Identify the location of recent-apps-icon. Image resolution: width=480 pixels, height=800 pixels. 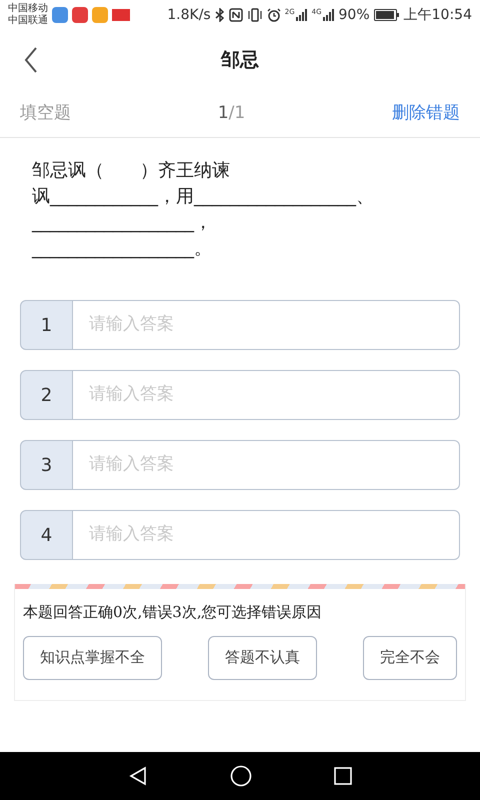
(343, 776).